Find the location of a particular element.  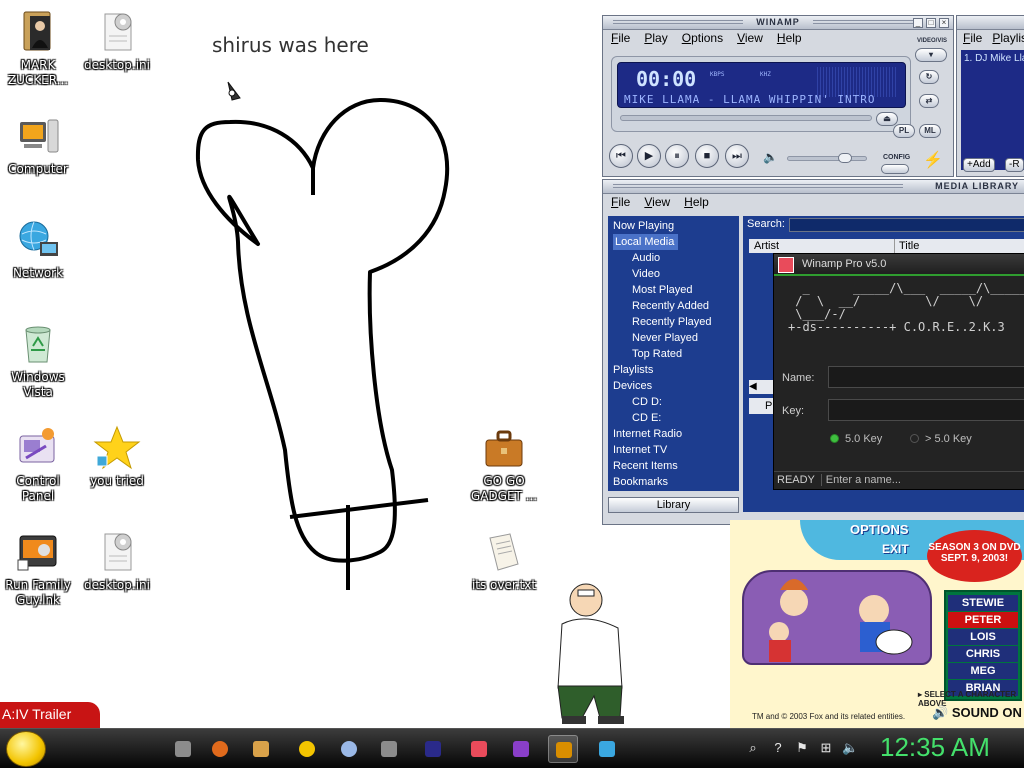

tree-item: Never Played is located at coordinates (673, 338).